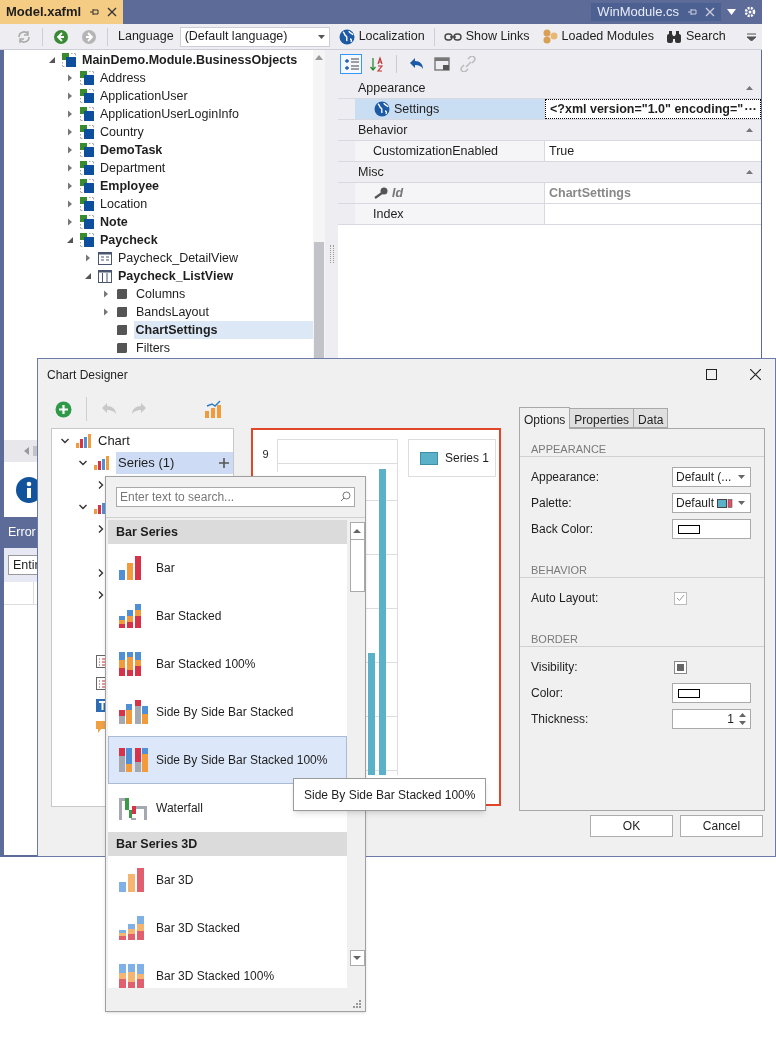 This screenshot has height=1047, width=776. Describe the element at coordinates (721, 826) in the screenshot. I see `dialog-button: Cancel` at that location.